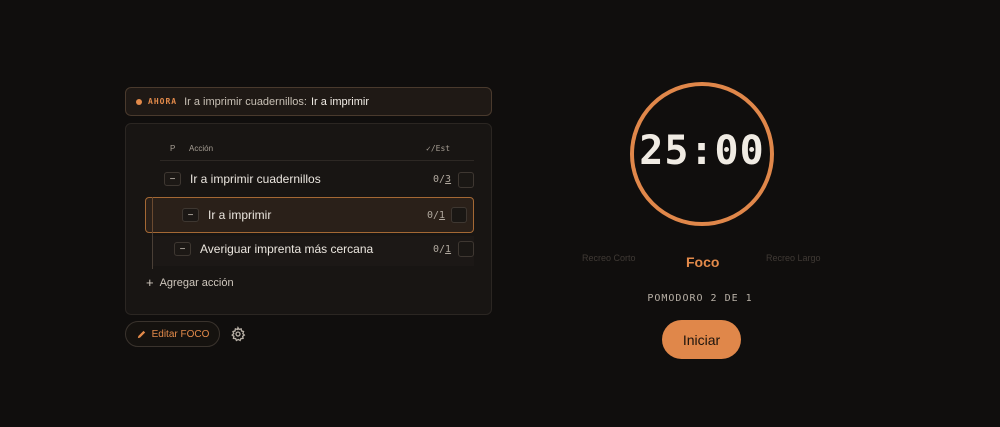  I want to click on mode-focus: Foco, so click(702, 262).